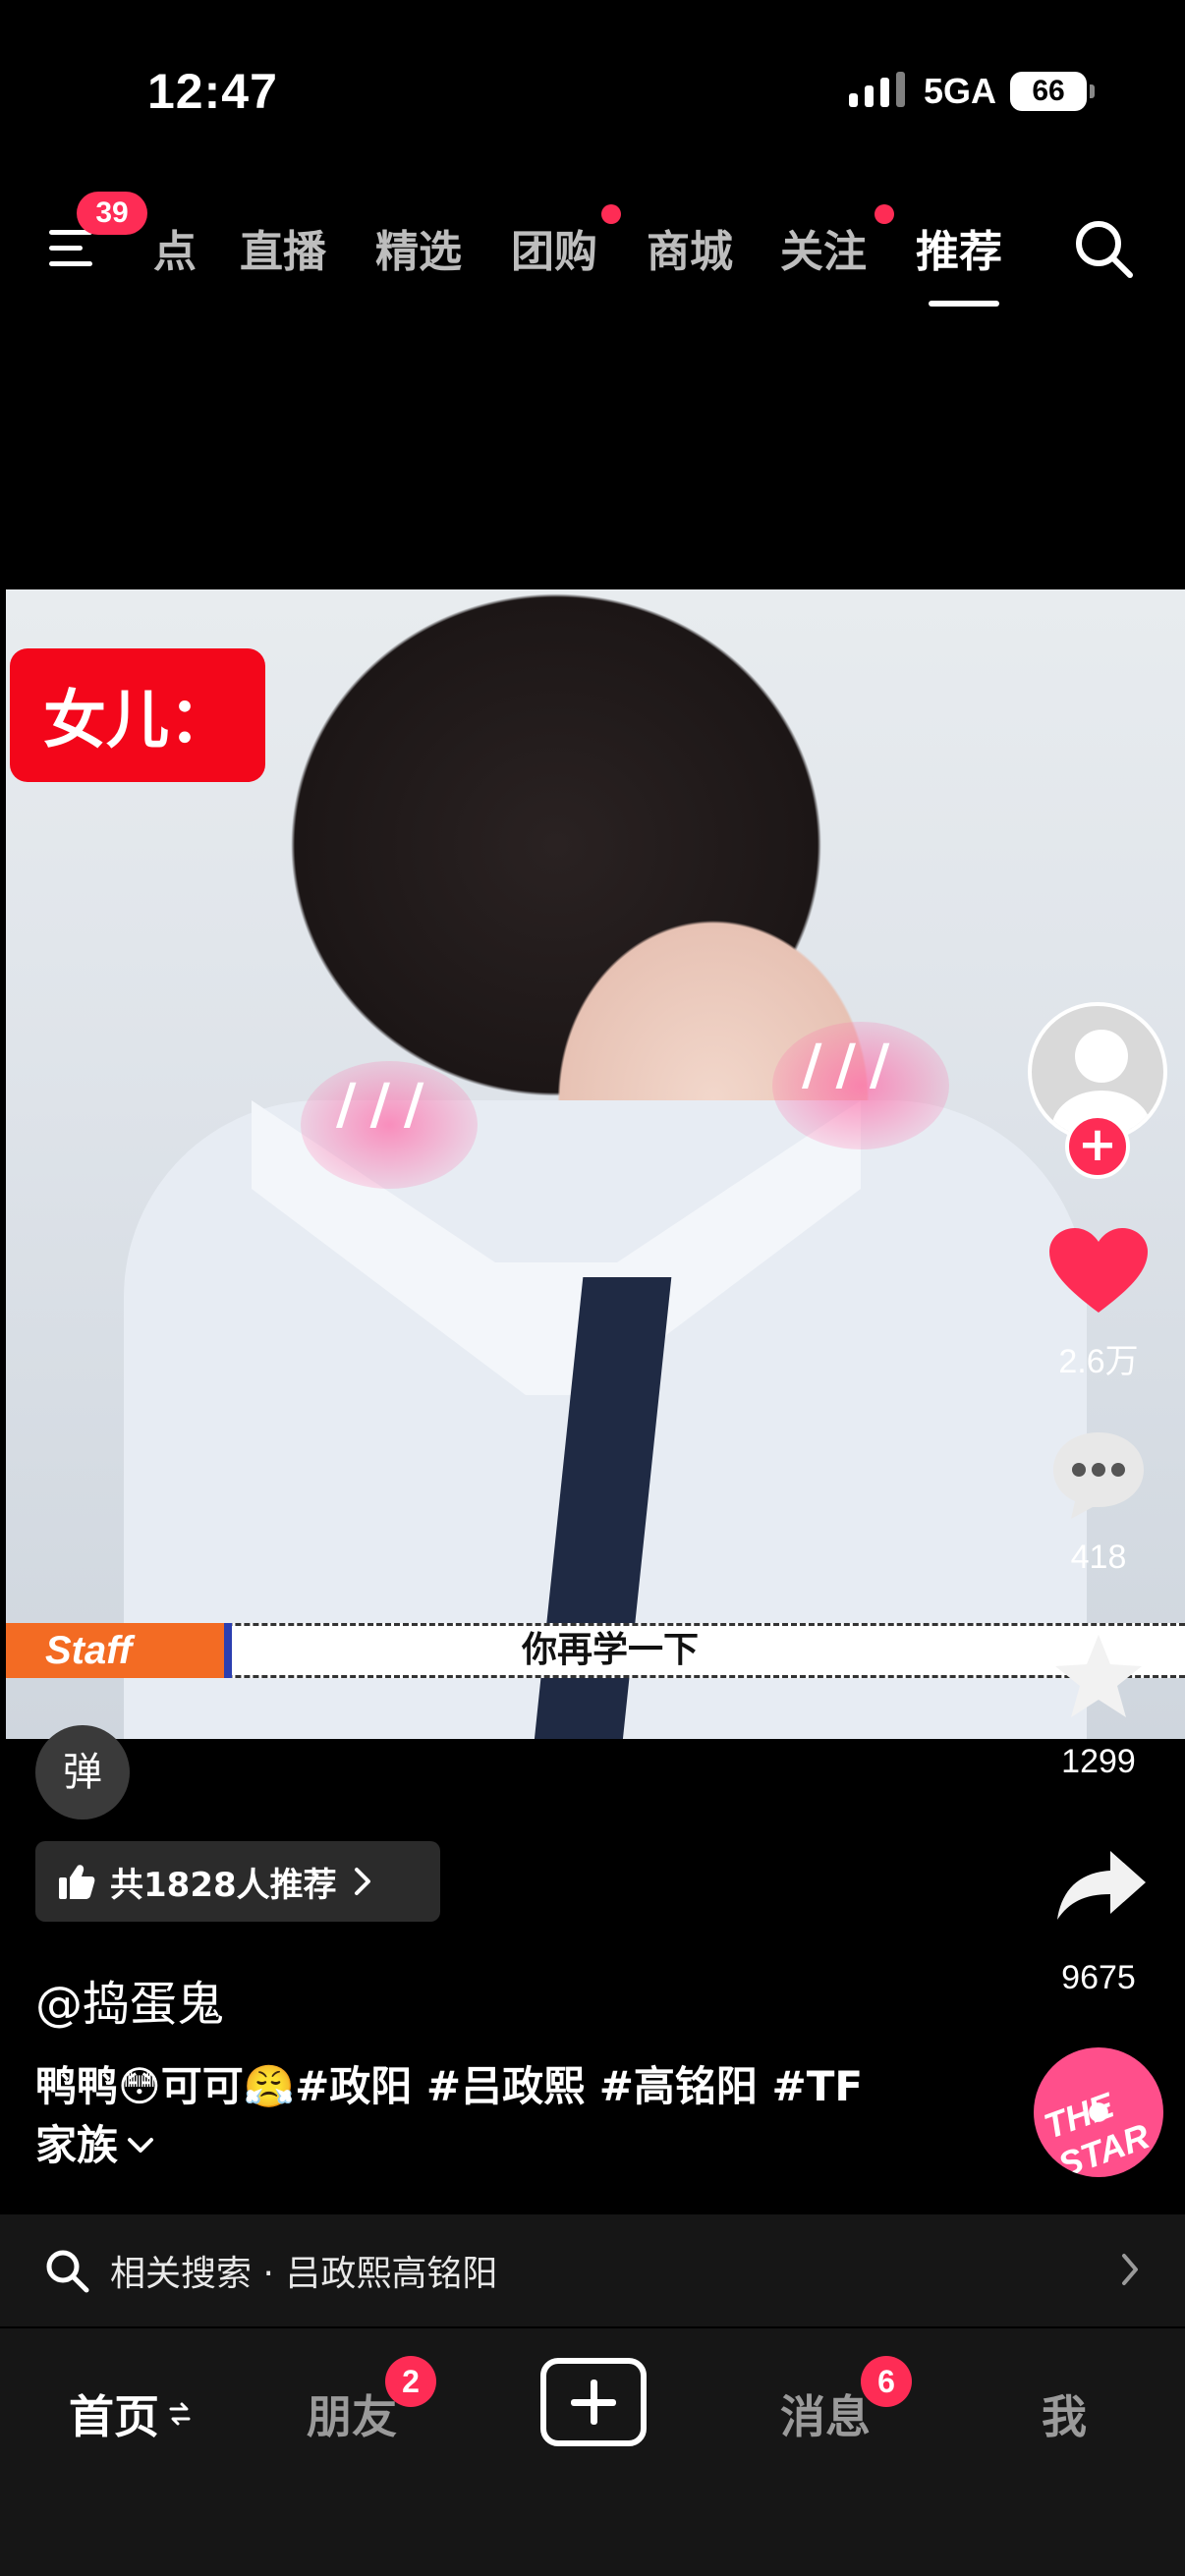  I want to click on like-count: 2.6万, so click(1099, 1361).